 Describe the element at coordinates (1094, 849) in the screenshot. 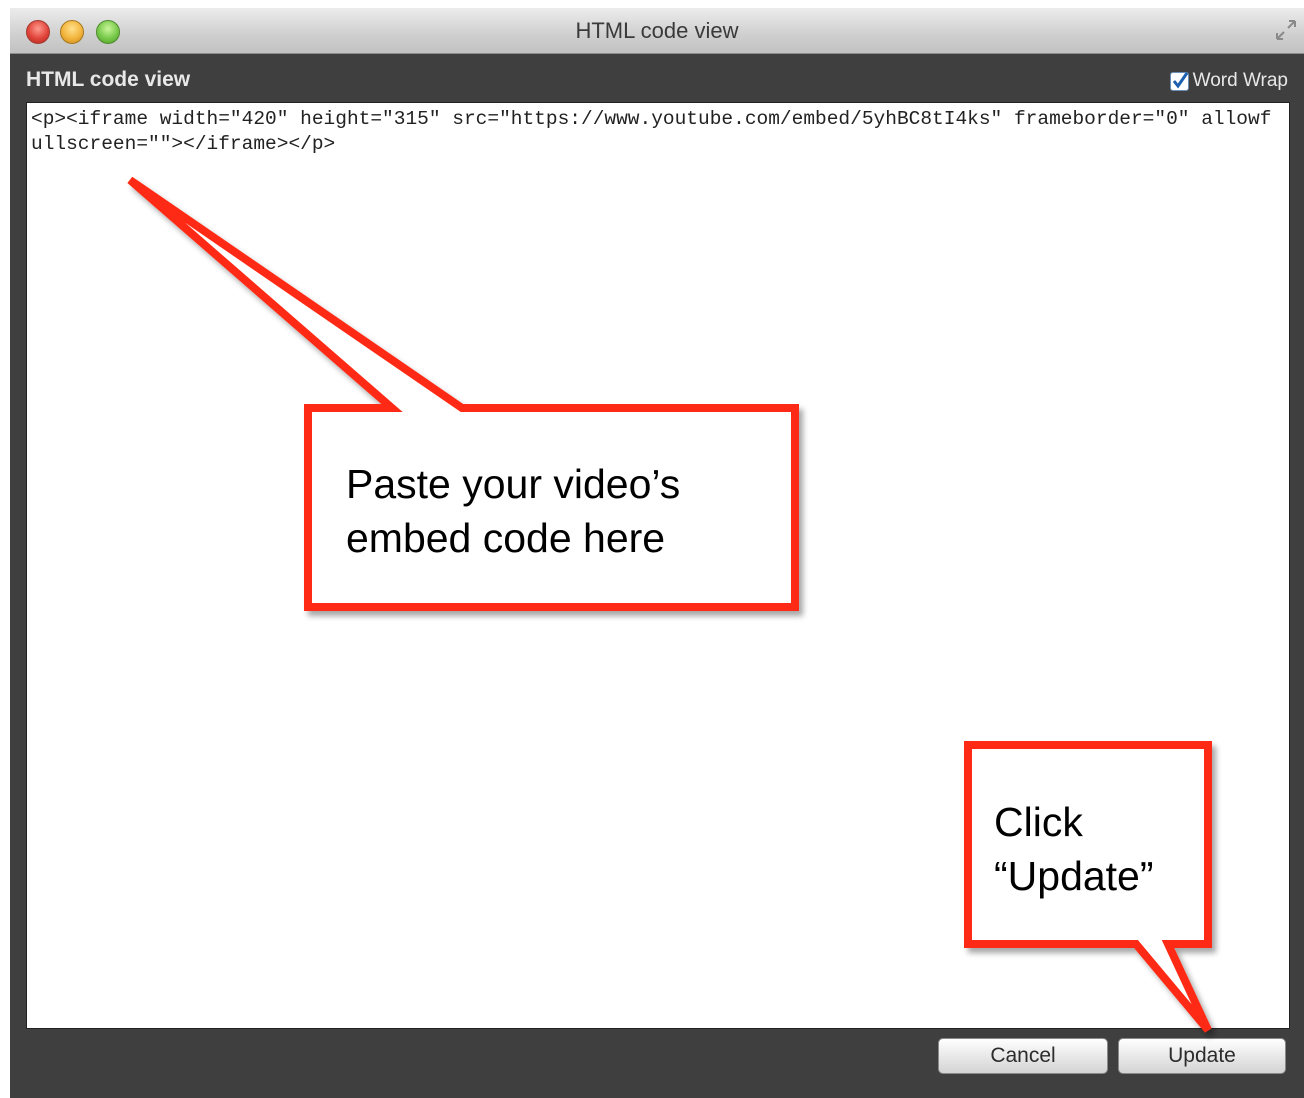

I see `update-callout-text: Click “Update”` at that location.